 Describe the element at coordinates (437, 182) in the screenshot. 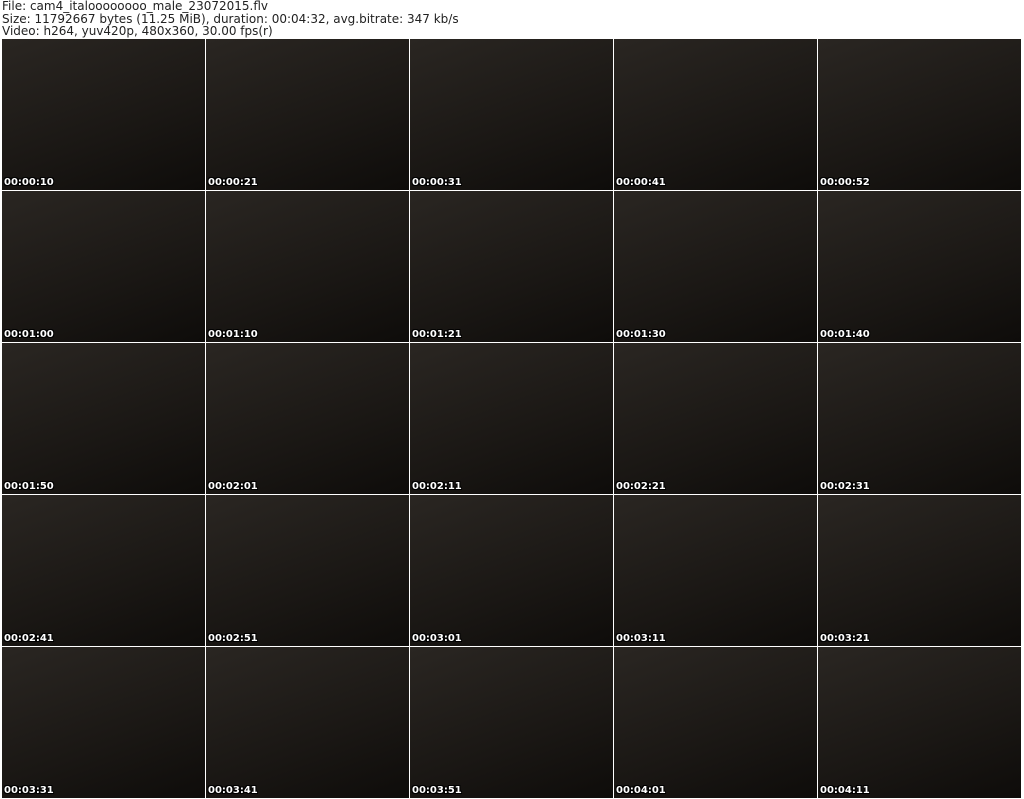

I see `thumbnail-timestamp: 00:00:31` at that location.